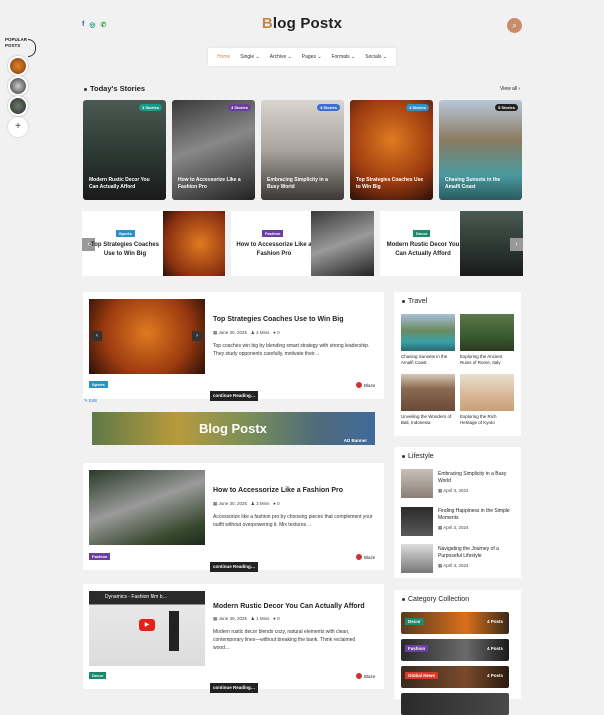 This screenshot has width=604, height=715. Describe the element at coordinates (418, 456) in the screenshot. I see `widget-title: Lifestyle` at that location.